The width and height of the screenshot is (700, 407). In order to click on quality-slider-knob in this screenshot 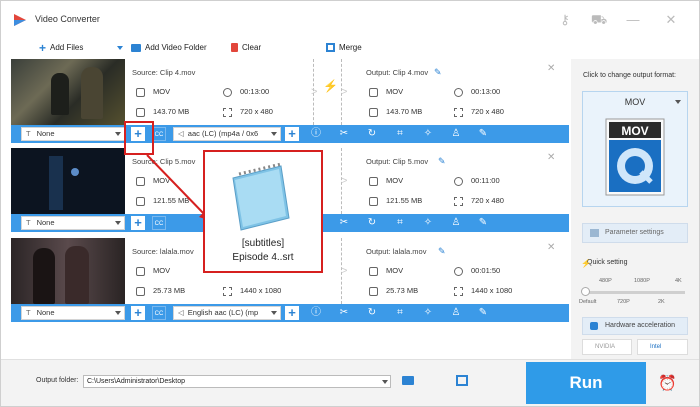, I will do `click(585, 291)`.